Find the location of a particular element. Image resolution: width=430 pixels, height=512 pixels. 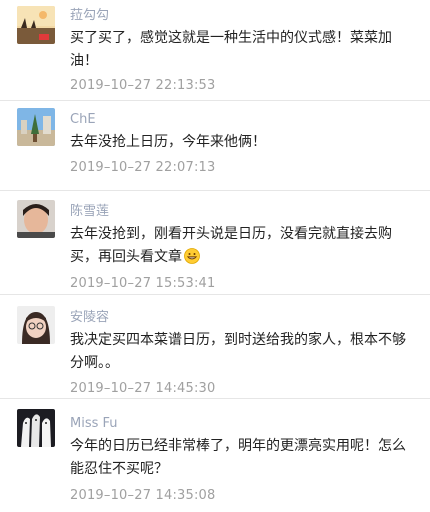

white-horses-avatar-icon is located at coordinates (36, 428).